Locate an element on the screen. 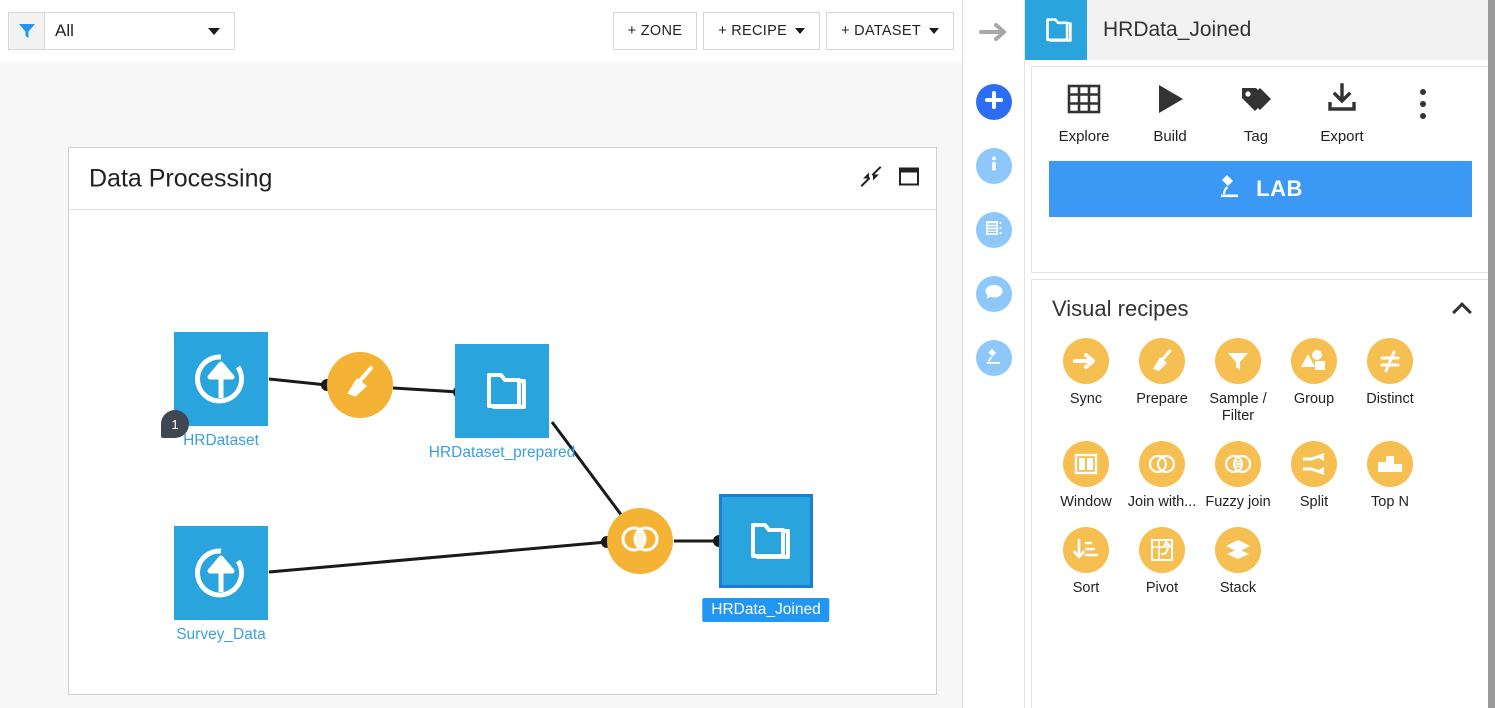  shapes-group-icon is located at coordinates (1314, 361).